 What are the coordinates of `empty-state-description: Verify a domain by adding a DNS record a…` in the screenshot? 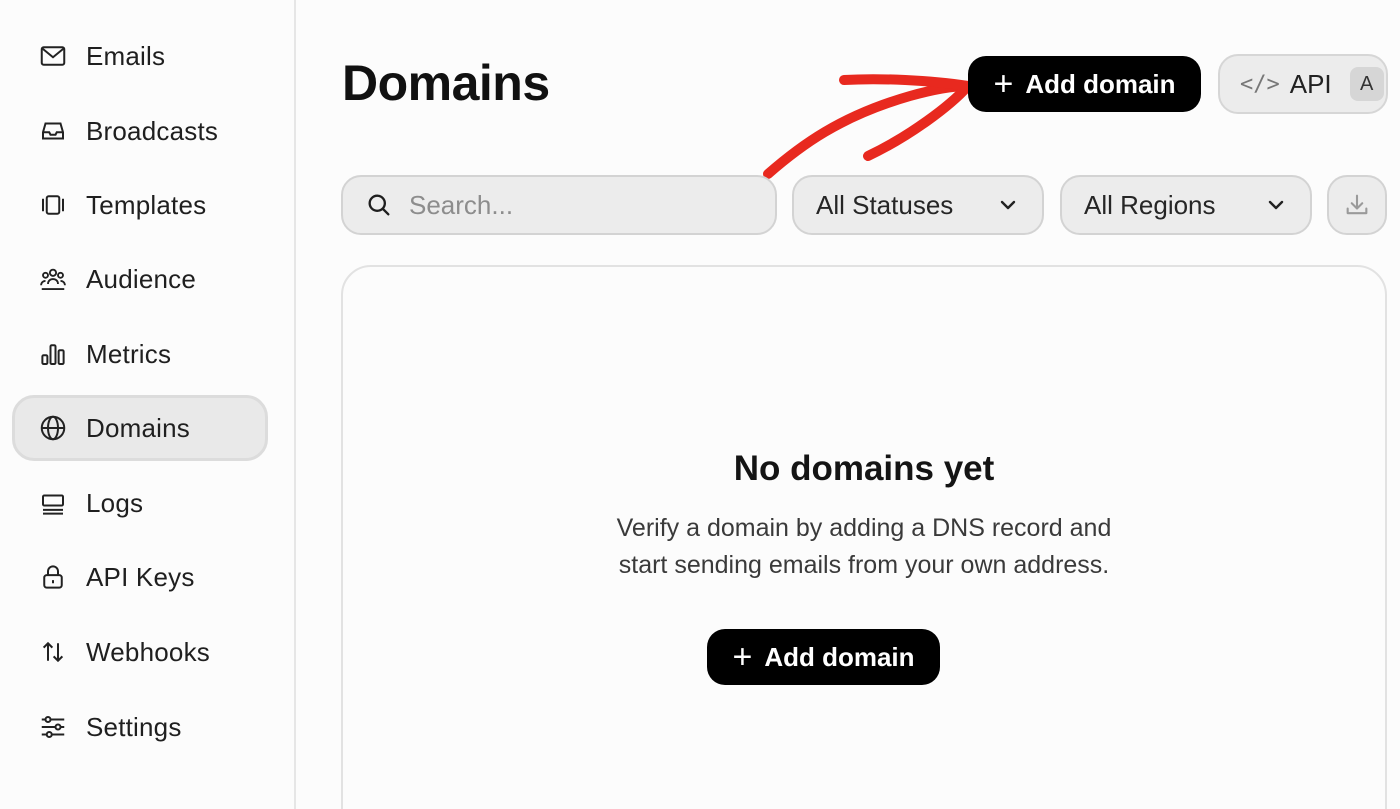 It's located at (864, 547).